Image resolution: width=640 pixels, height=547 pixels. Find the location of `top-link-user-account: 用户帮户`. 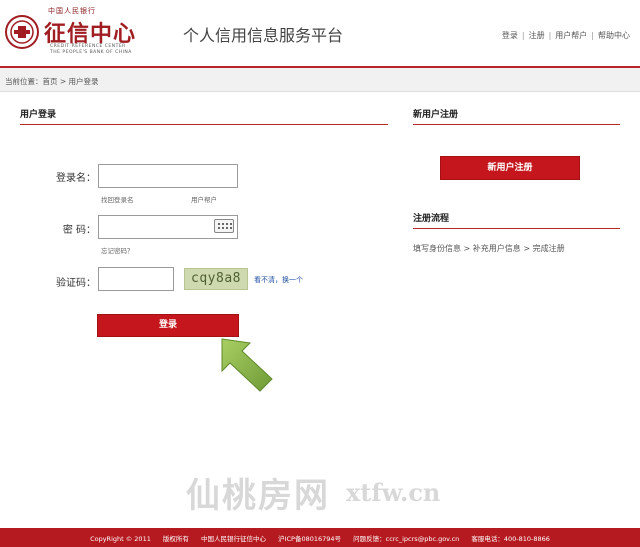

top-link-user-account: 用户帮户 is located at coordinates (571, 35).